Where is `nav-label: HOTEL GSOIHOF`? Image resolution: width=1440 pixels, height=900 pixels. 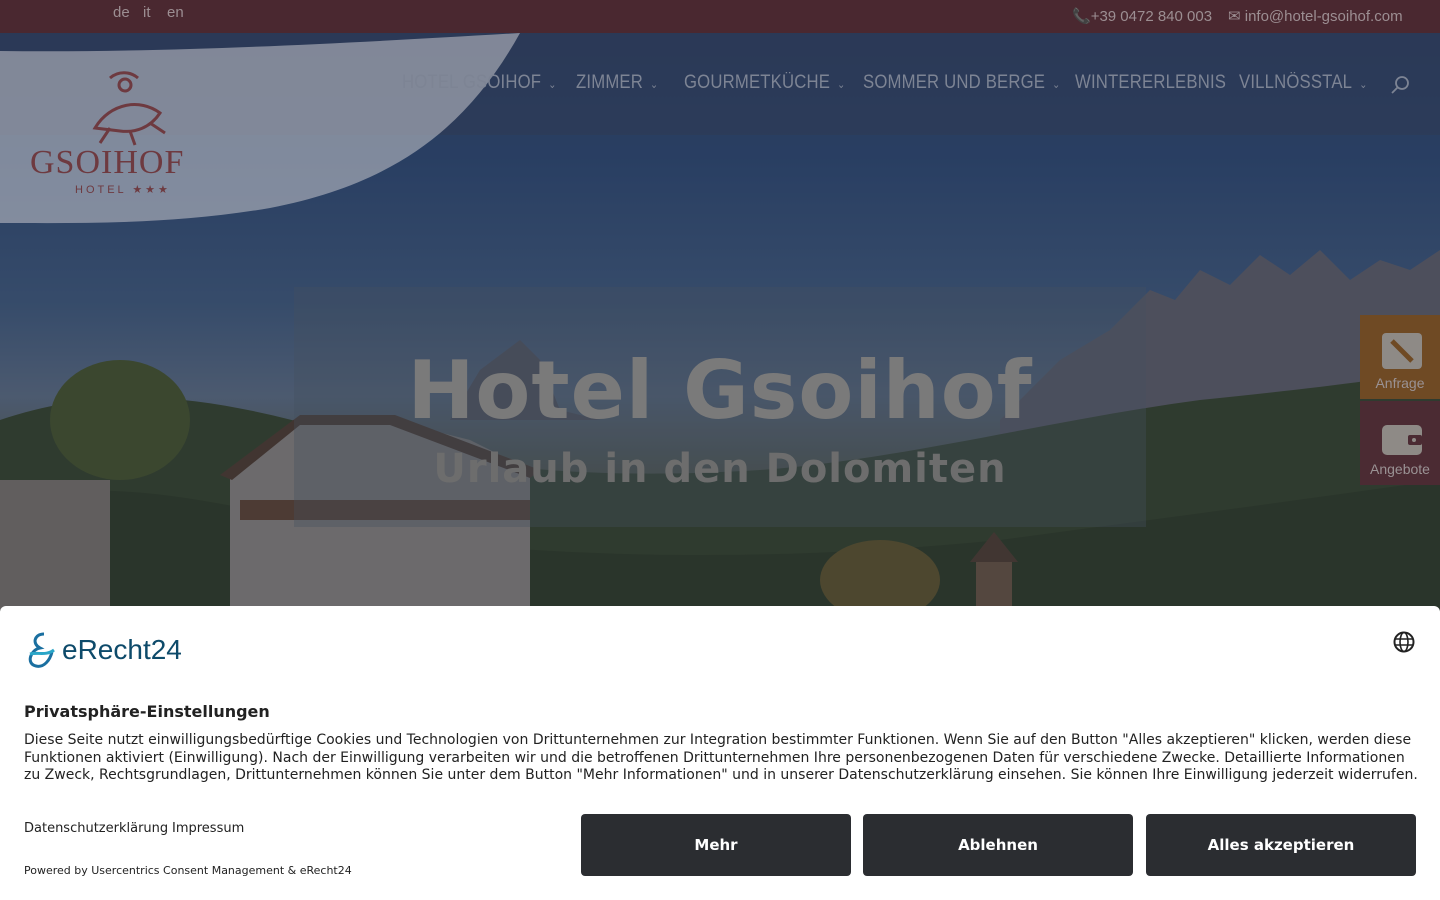 nav-label: HOTEL GSOIHOF is located at coordinates (472, 82).